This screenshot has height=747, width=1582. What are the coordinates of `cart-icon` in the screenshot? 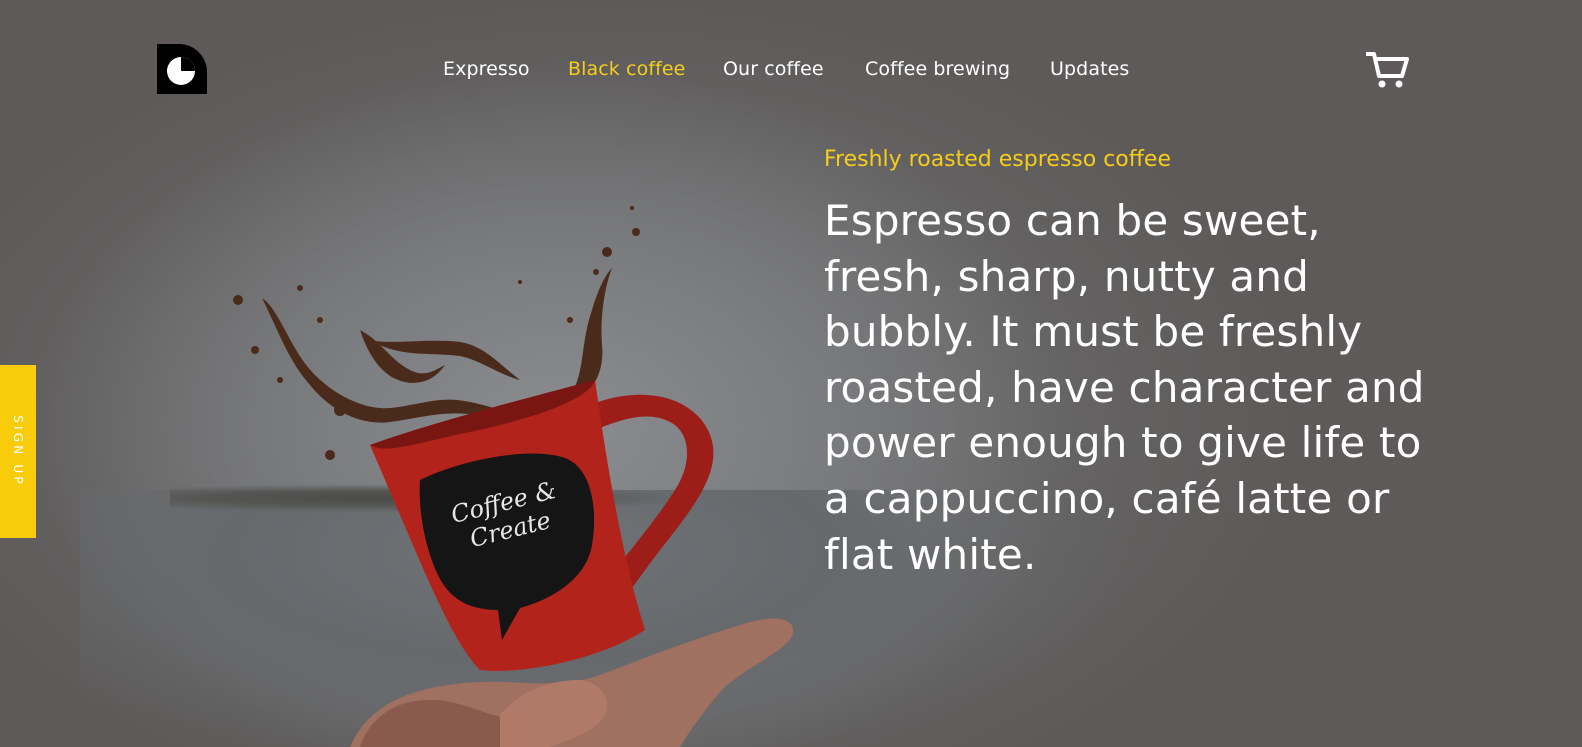 It's located at (1388, 70).